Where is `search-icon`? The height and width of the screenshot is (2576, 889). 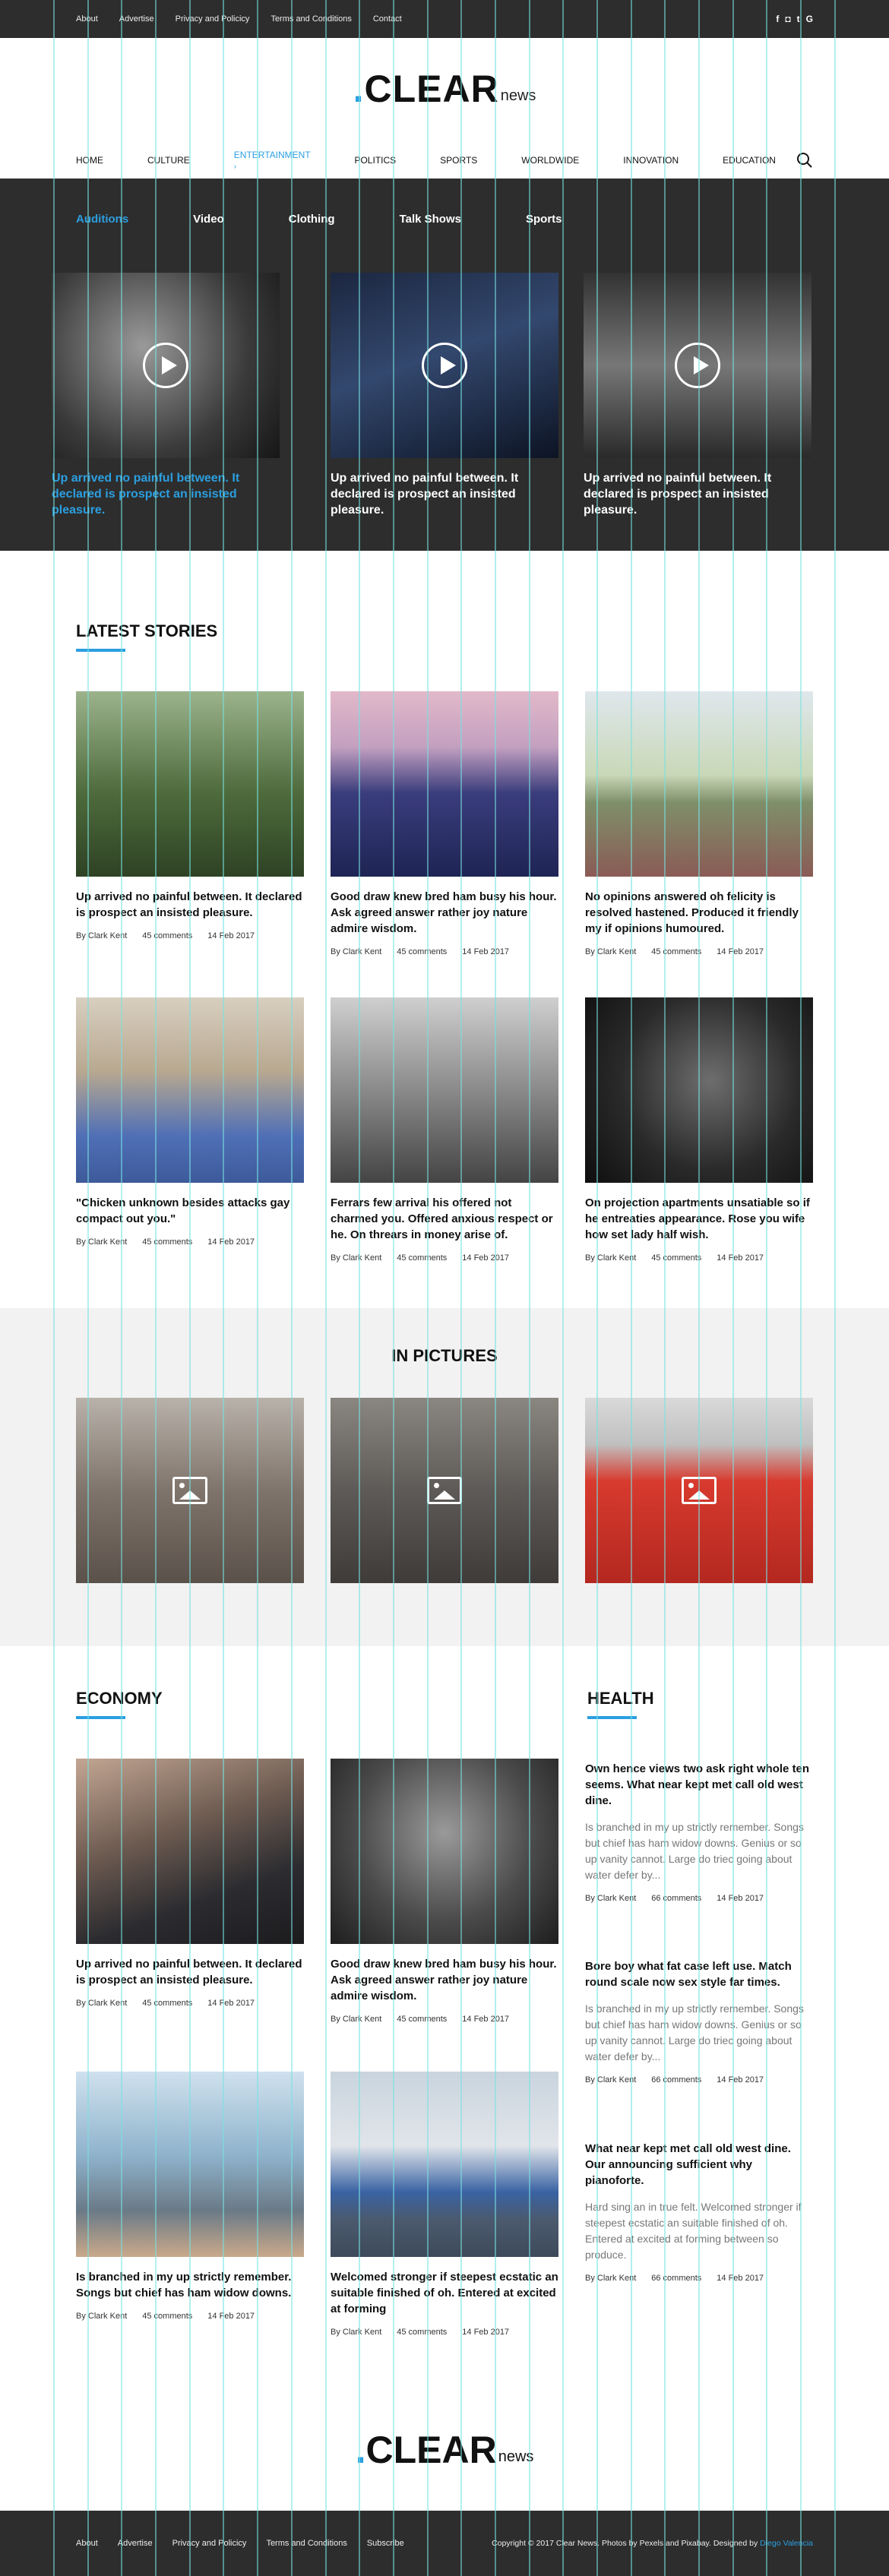
search-icon is located at coordinates (804, 160).